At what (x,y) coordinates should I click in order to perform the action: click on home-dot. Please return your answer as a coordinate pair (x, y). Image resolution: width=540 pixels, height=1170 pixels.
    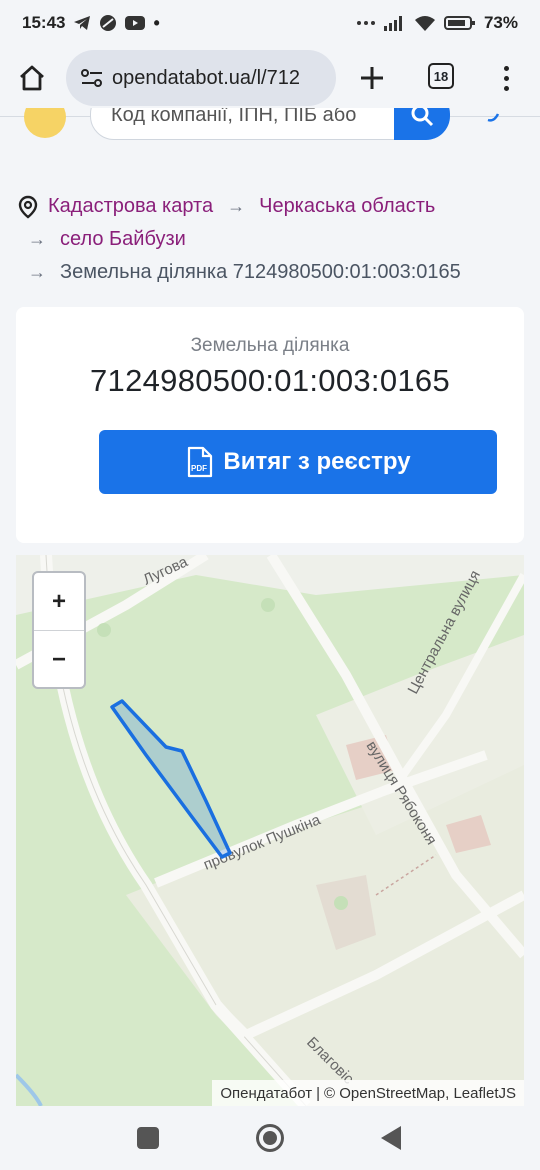
    Looking at the image, I should click on (270, 1138).